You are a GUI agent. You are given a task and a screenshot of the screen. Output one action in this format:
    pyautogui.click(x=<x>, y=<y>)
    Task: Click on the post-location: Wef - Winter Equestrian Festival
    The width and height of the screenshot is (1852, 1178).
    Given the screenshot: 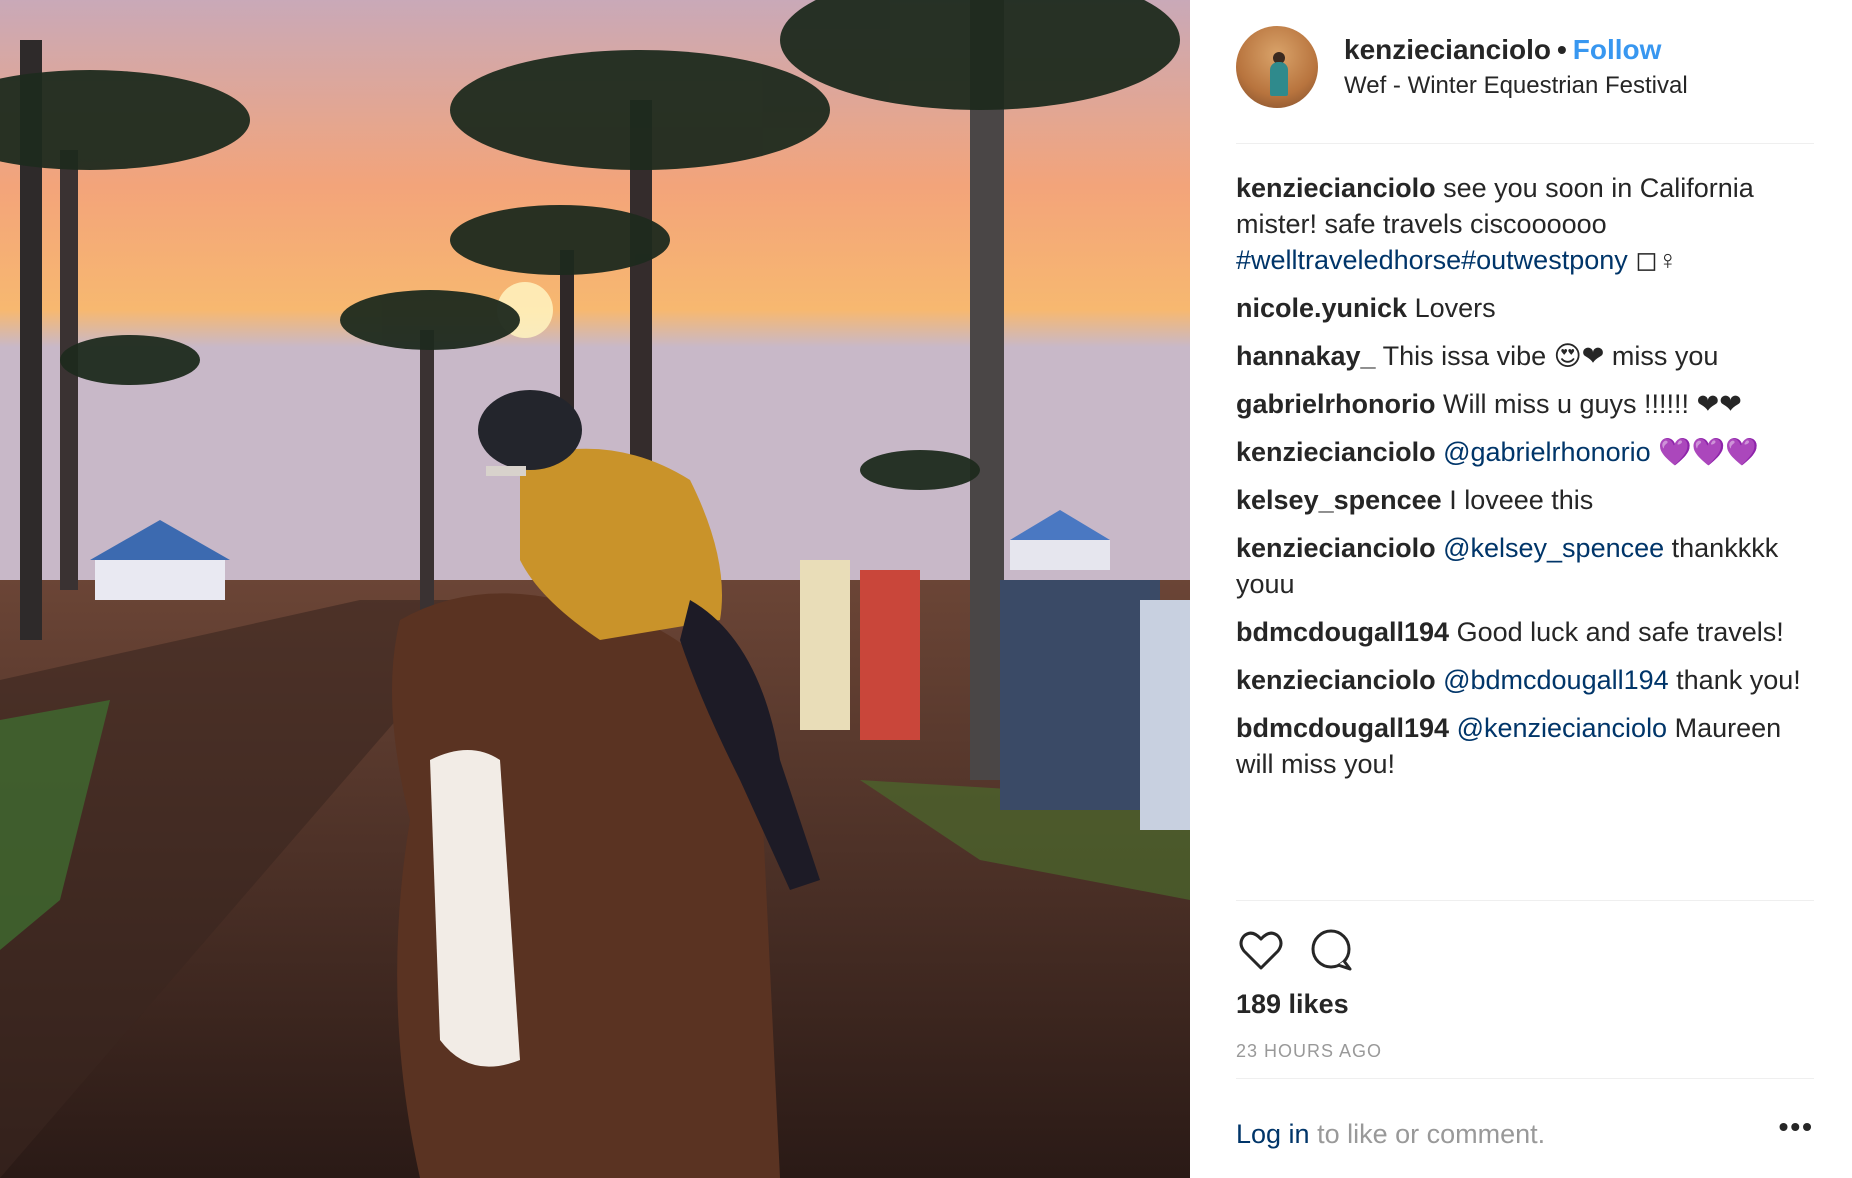 What is the action you would take?
    pyautogui.click(x=1516, y=86)
    